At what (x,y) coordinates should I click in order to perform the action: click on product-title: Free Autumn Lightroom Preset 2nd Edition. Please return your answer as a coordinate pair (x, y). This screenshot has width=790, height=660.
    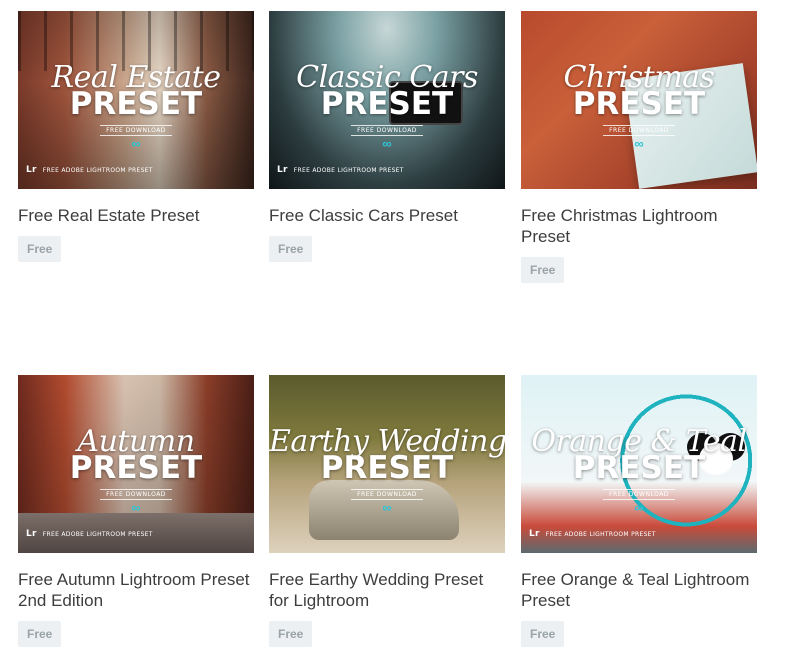
    Looking at the image, I should click on (136, 590).